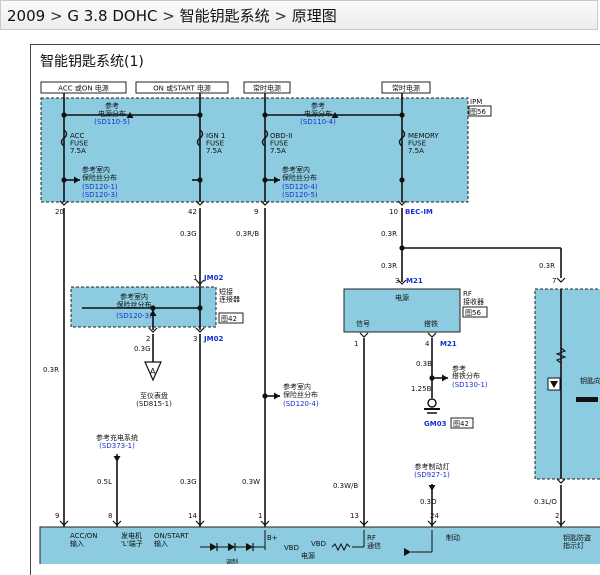 The image size is (600, 575). I want to click on ground-dist-code: (SD130-1), so click(470, 385).